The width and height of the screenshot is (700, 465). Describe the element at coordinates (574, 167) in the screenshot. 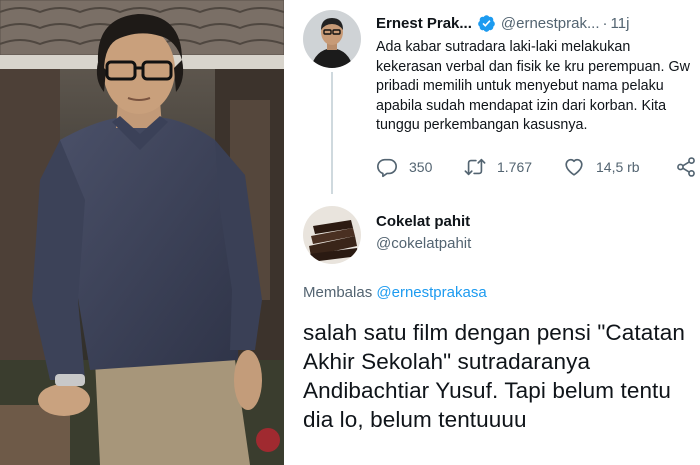

I see `like-icon` at that location.